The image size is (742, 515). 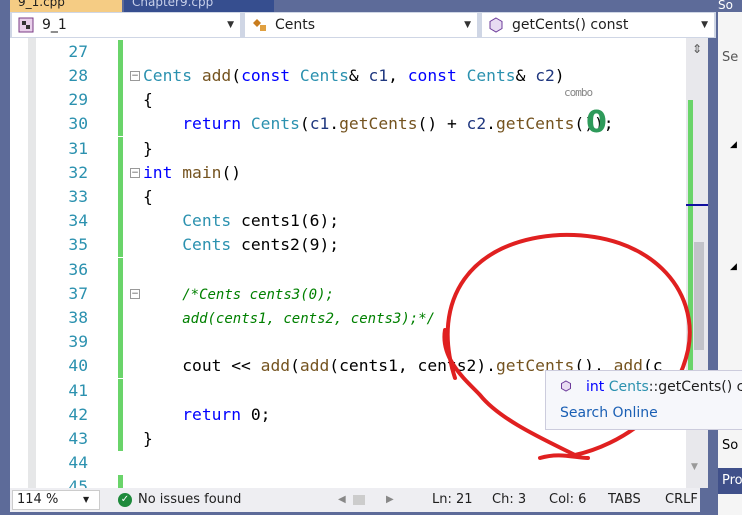 I want to click on search-online-link: Search Online, so click(x=609, y=413).